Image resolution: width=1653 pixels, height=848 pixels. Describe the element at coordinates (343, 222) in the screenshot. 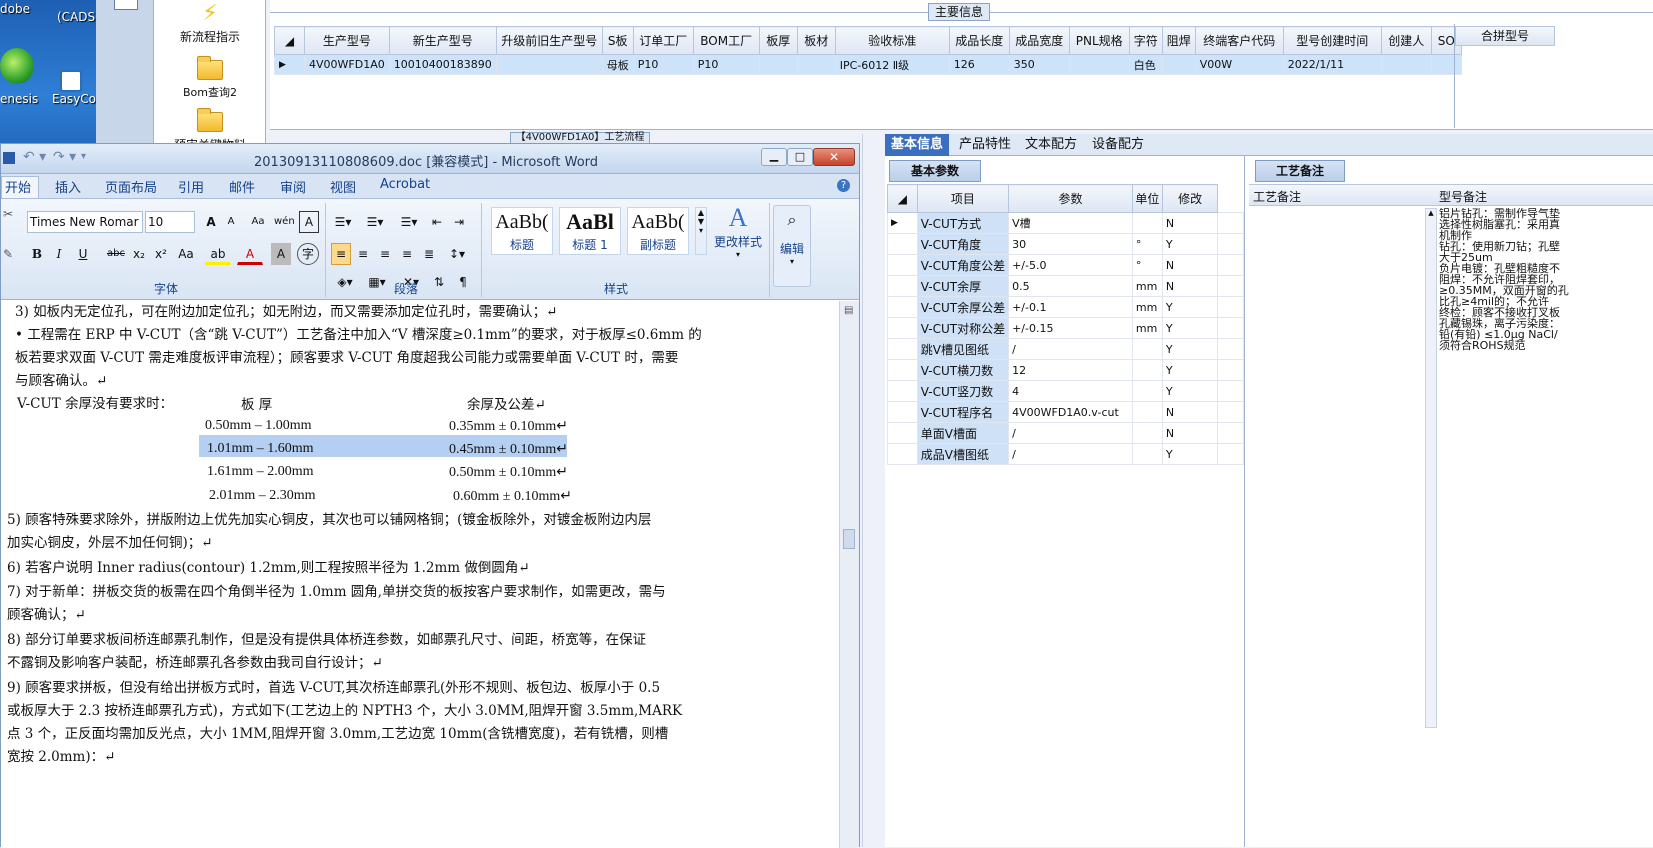

I see `bullets-button: ☰▾` at that location.